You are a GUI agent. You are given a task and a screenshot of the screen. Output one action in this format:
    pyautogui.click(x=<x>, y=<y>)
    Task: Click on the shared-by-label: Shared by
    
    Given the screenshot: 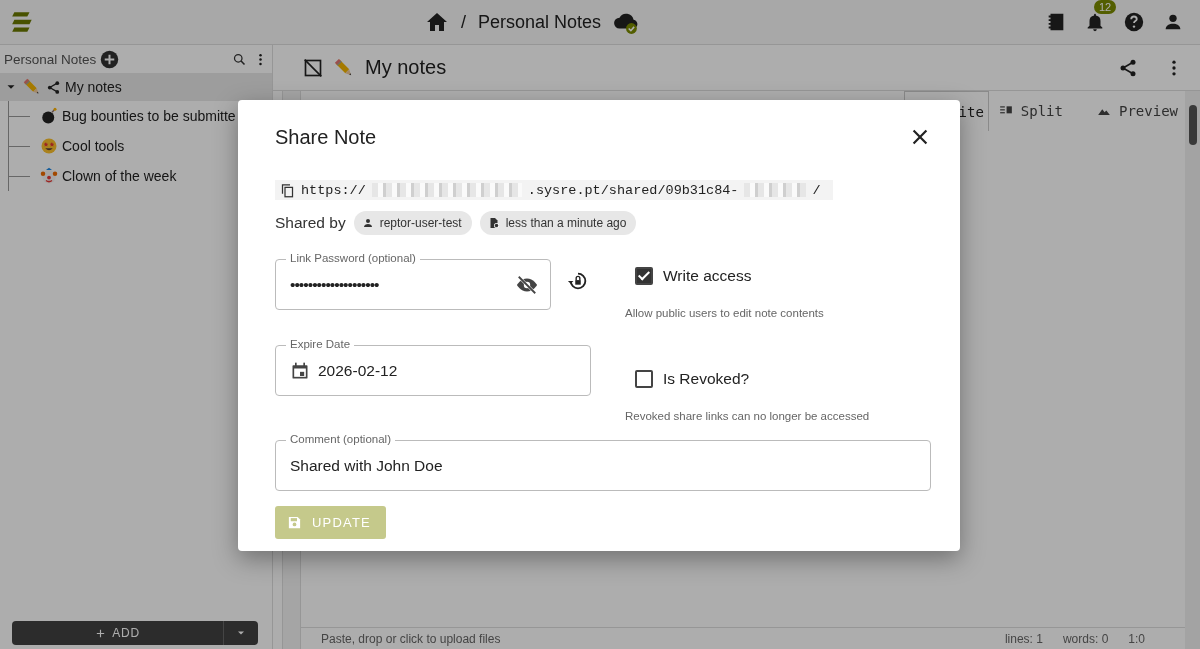 What is the action you would take?
    pyautogui.click(x=310, y=223)
    